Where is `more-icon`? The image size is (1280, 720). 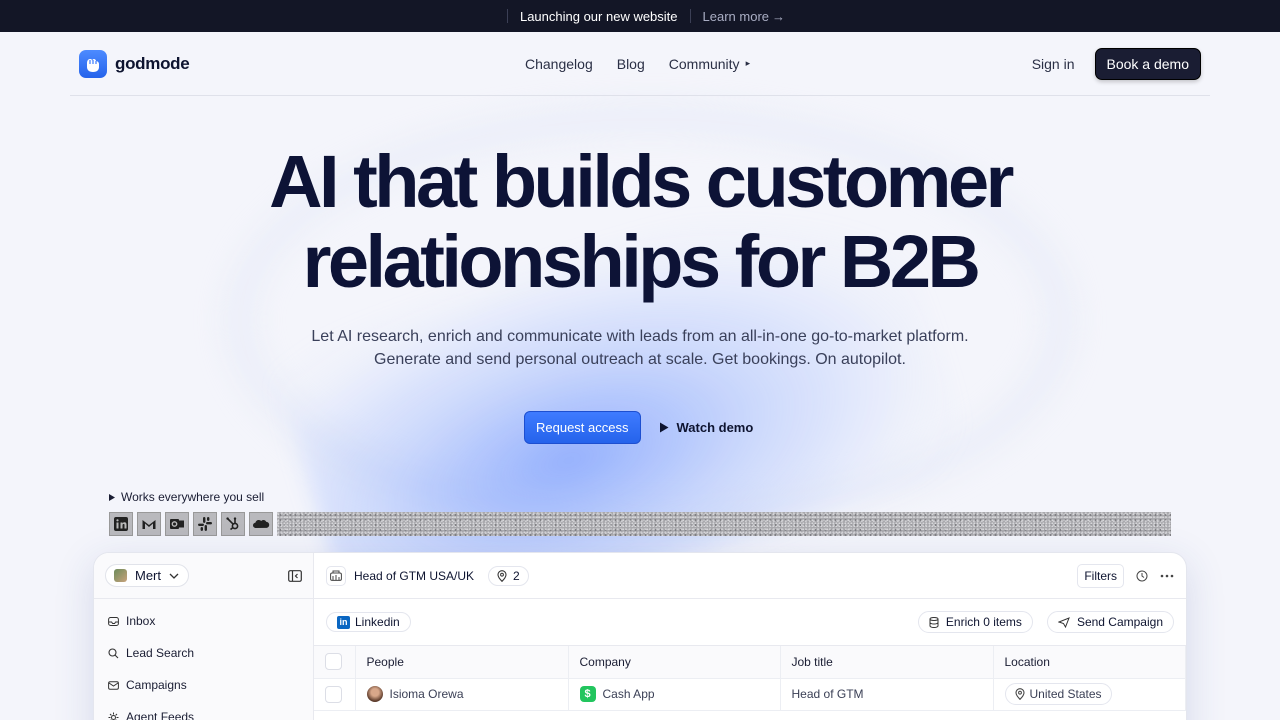
more-icon is located at coordinates (1167, 576).